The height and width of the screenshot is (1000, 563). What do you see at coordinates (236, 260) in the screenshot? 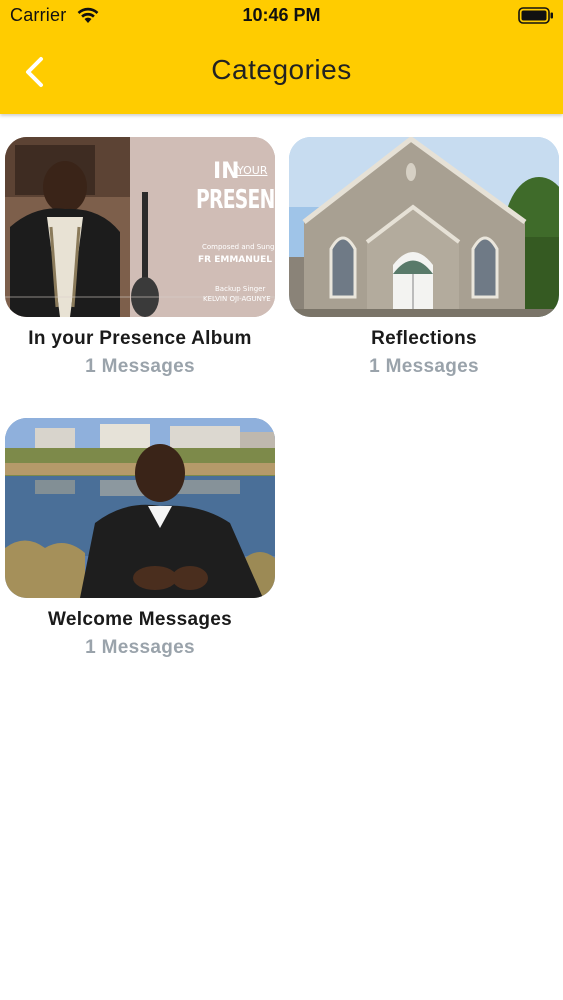
I see `cover-text-artist: FR EMMANUEL OKAN` at bounding box center [236, 260].